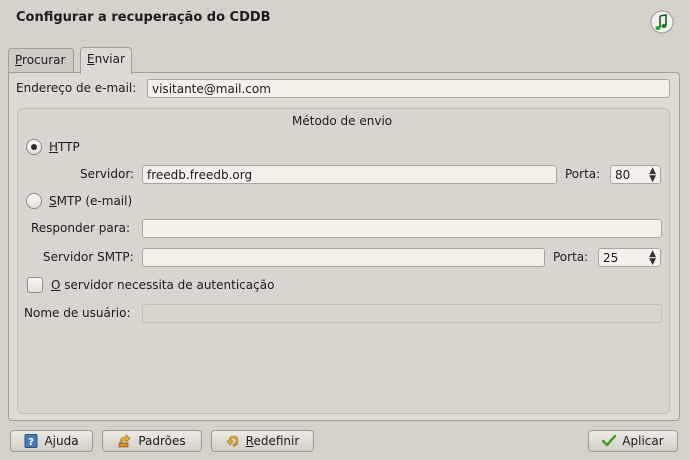 Image resolution: width=689 pixels, height=460 pixels. What do you see at coordinates (623, 175) in the screenshot?
I see `http-port-value: 80` at bounding box center [623, 175].